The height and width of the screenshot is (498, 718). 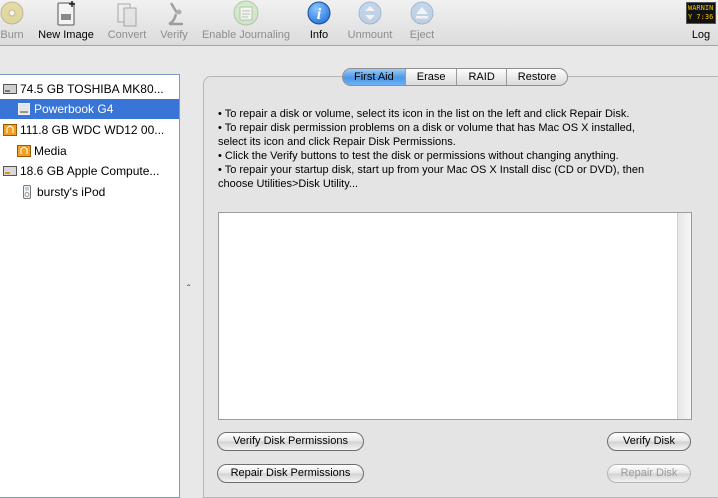 I want to click on tab-first-aid: First Aid, so click(x=374, y=77).